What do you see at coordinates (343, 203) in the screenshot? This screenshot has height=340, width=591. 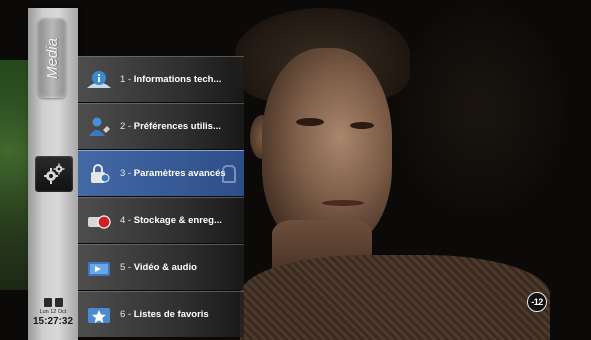 I see `video-person-mouth` at bounding box center [343, 203].